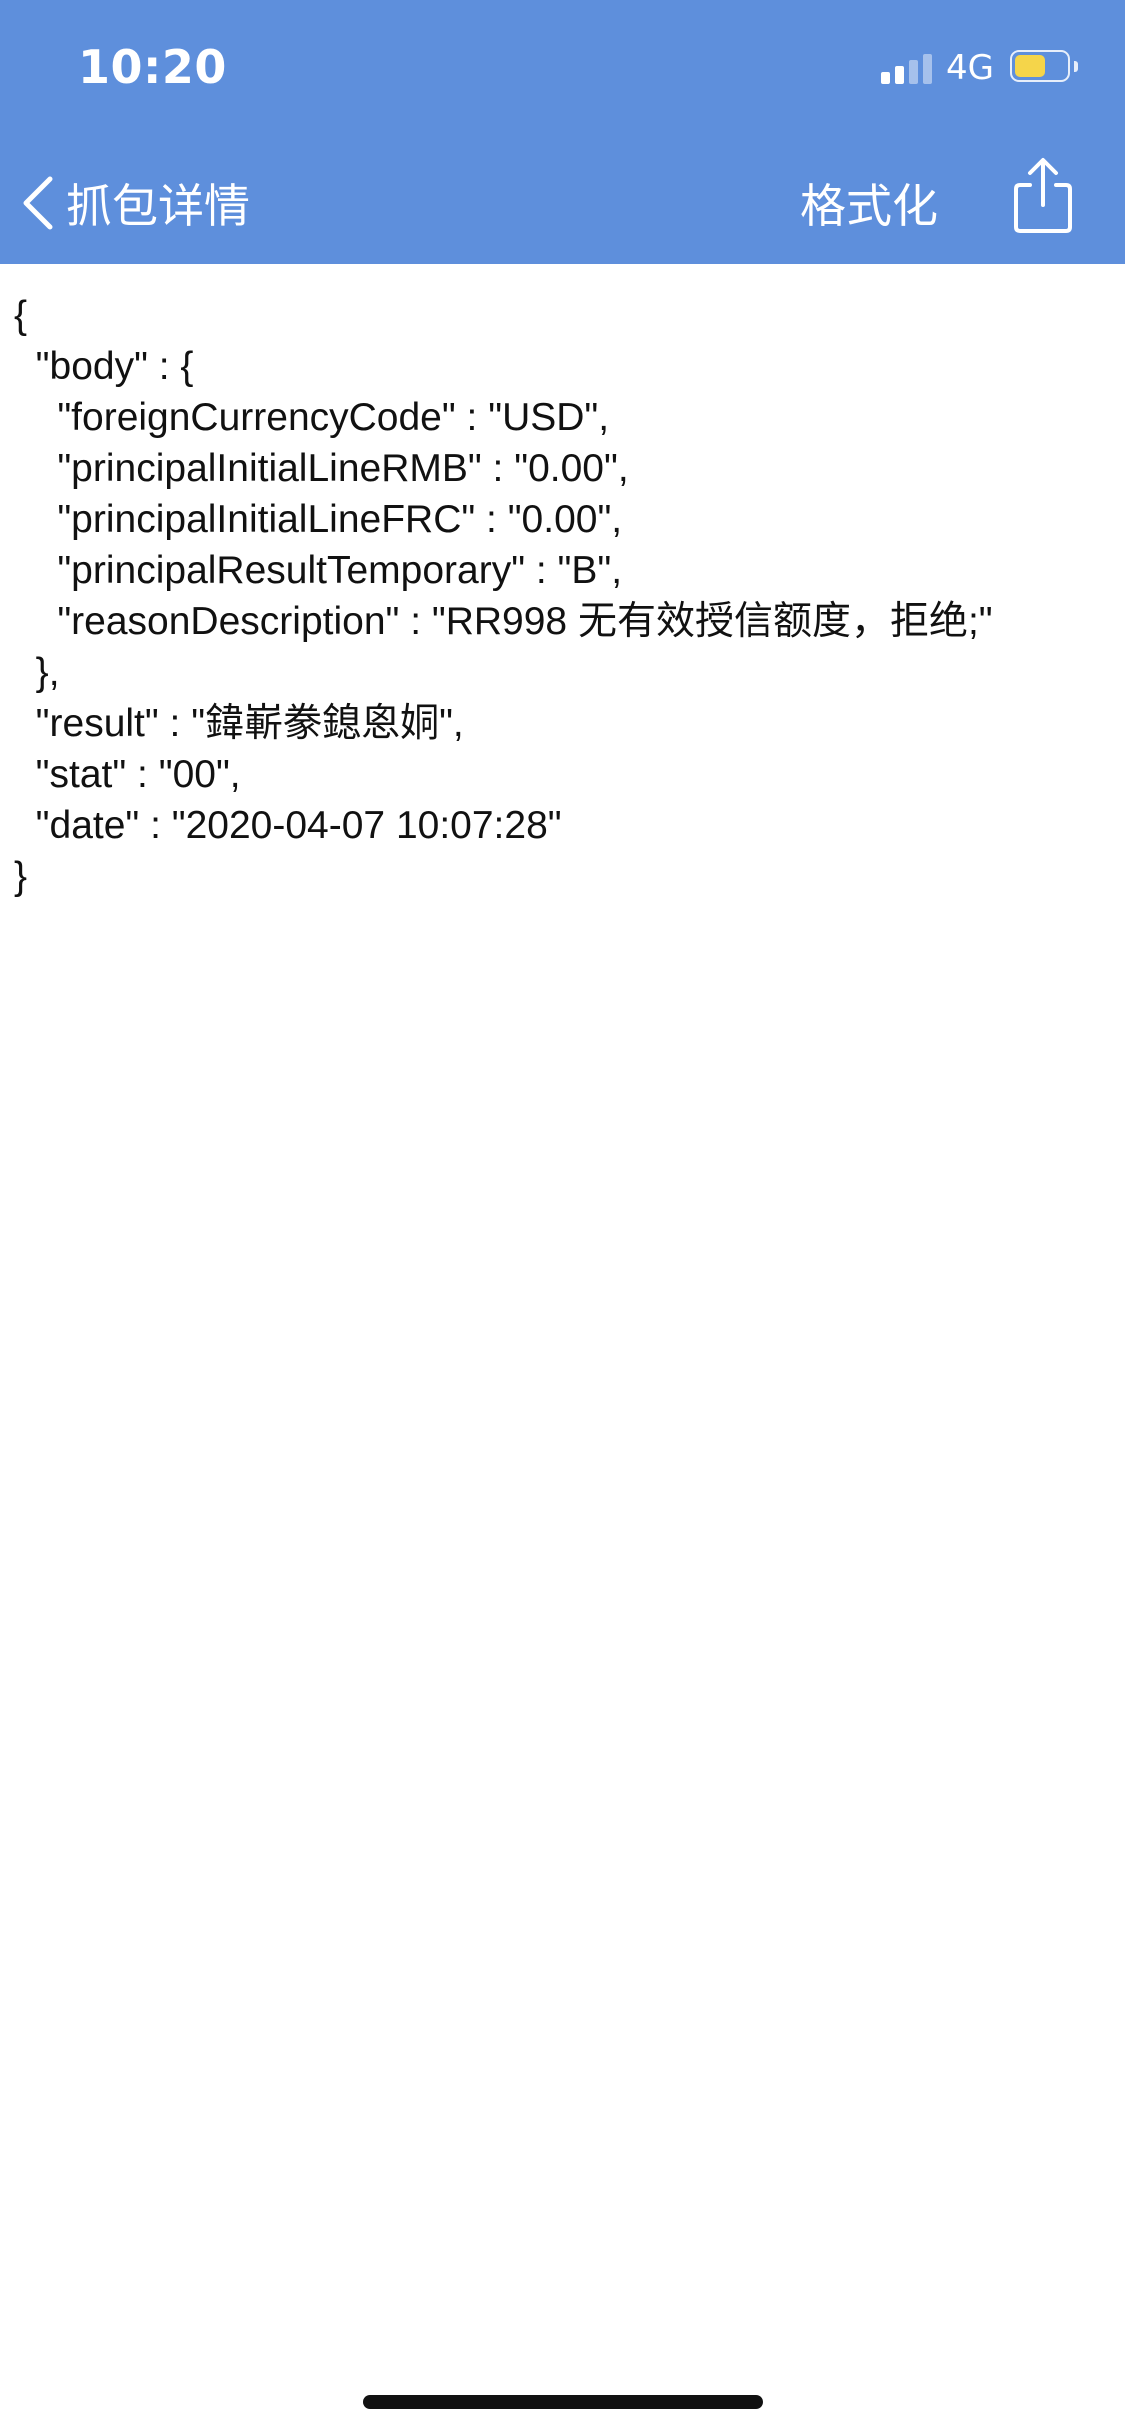  What do you see at coordinates (239, 723) in the screenshot?
I see `json-line: "result" : "鍏嶄豢鎴恖姛",` at bounding box center [239, 723].